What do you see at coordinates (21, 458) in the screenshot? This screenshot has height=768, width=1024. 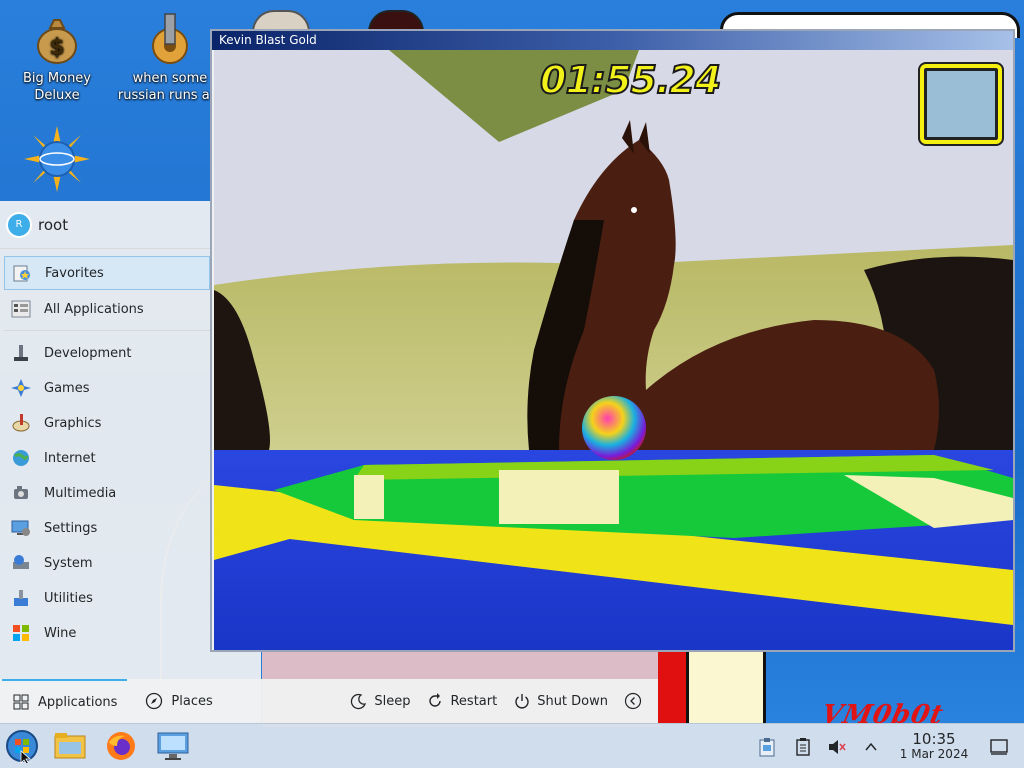 I see `internet-icon` at bounding box center [21, 458].